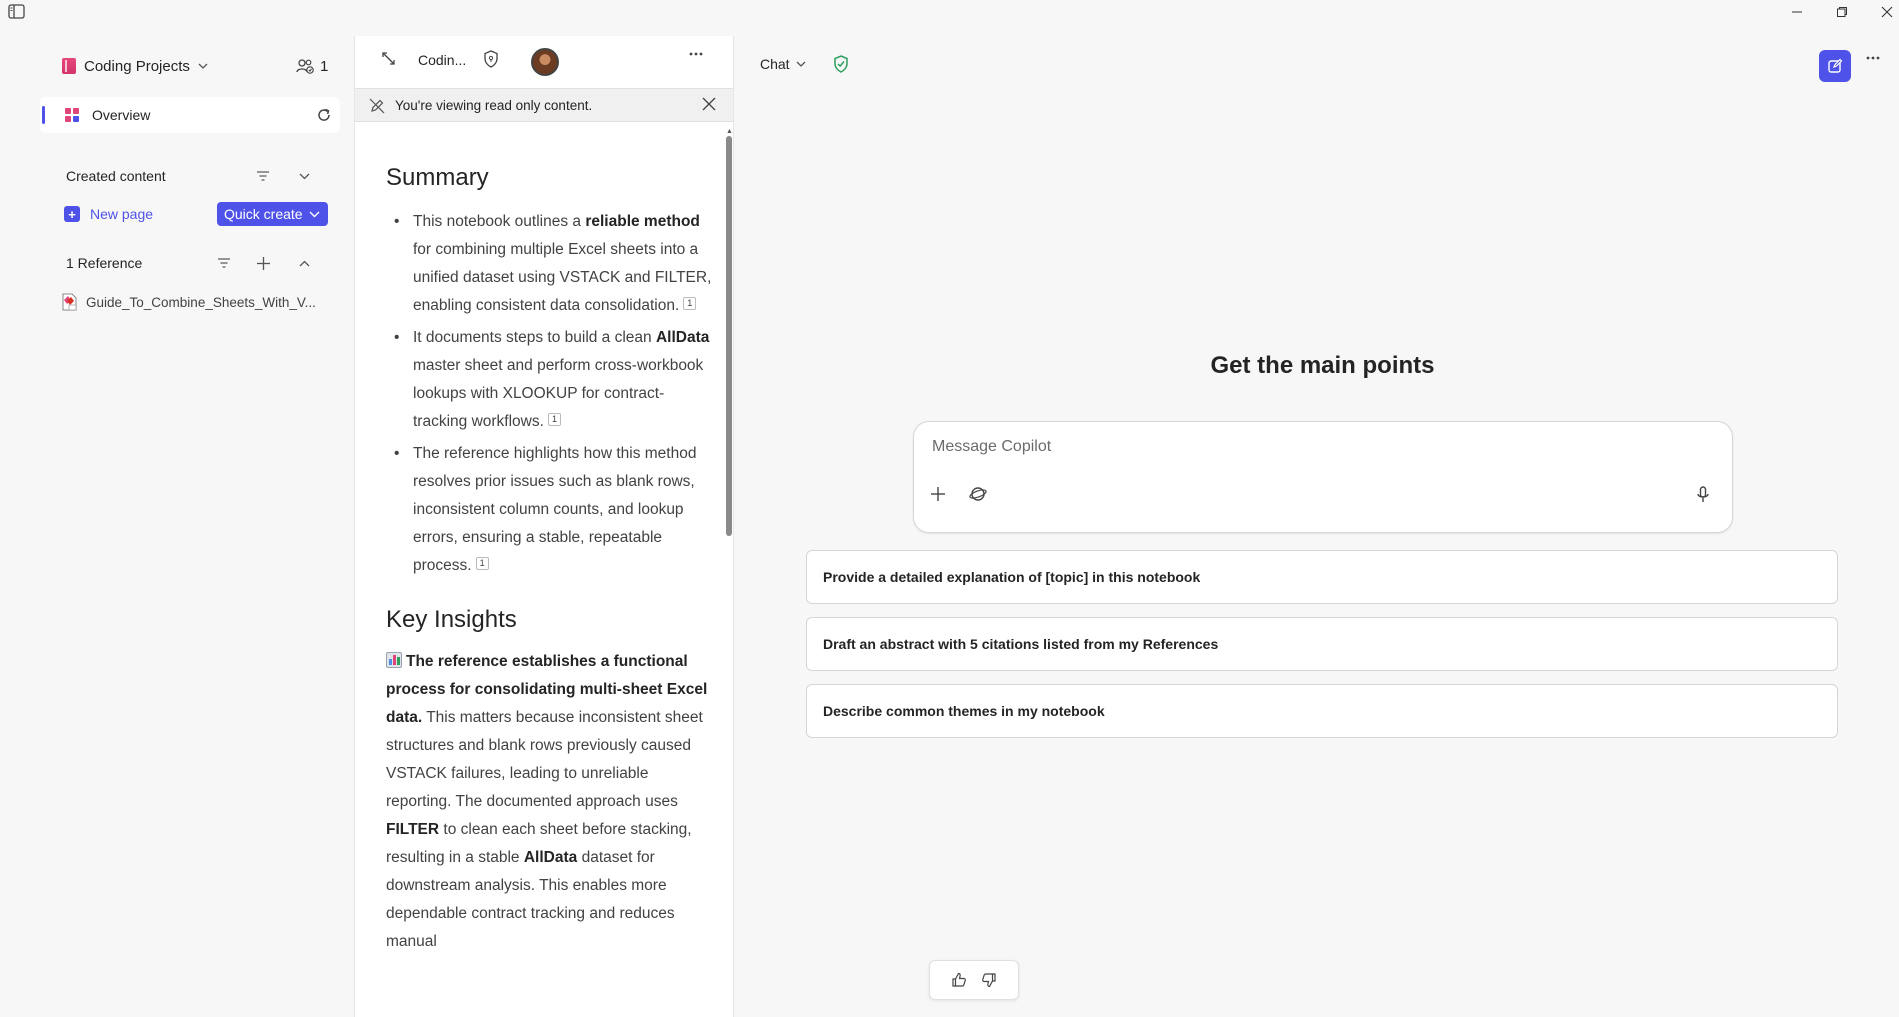 This screenshot has width=1899, height=1017. I want to click on scrollbar: ▲, so click(729, 572).